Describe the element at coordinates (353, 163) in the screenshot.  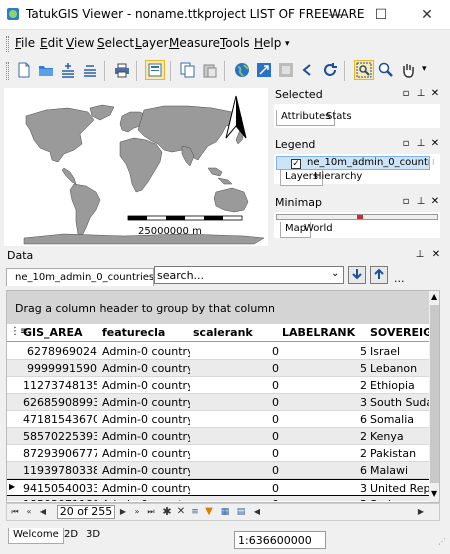
I see `legend-layer-item: ✓ ne_10m_admin_0_countrie` at that location.